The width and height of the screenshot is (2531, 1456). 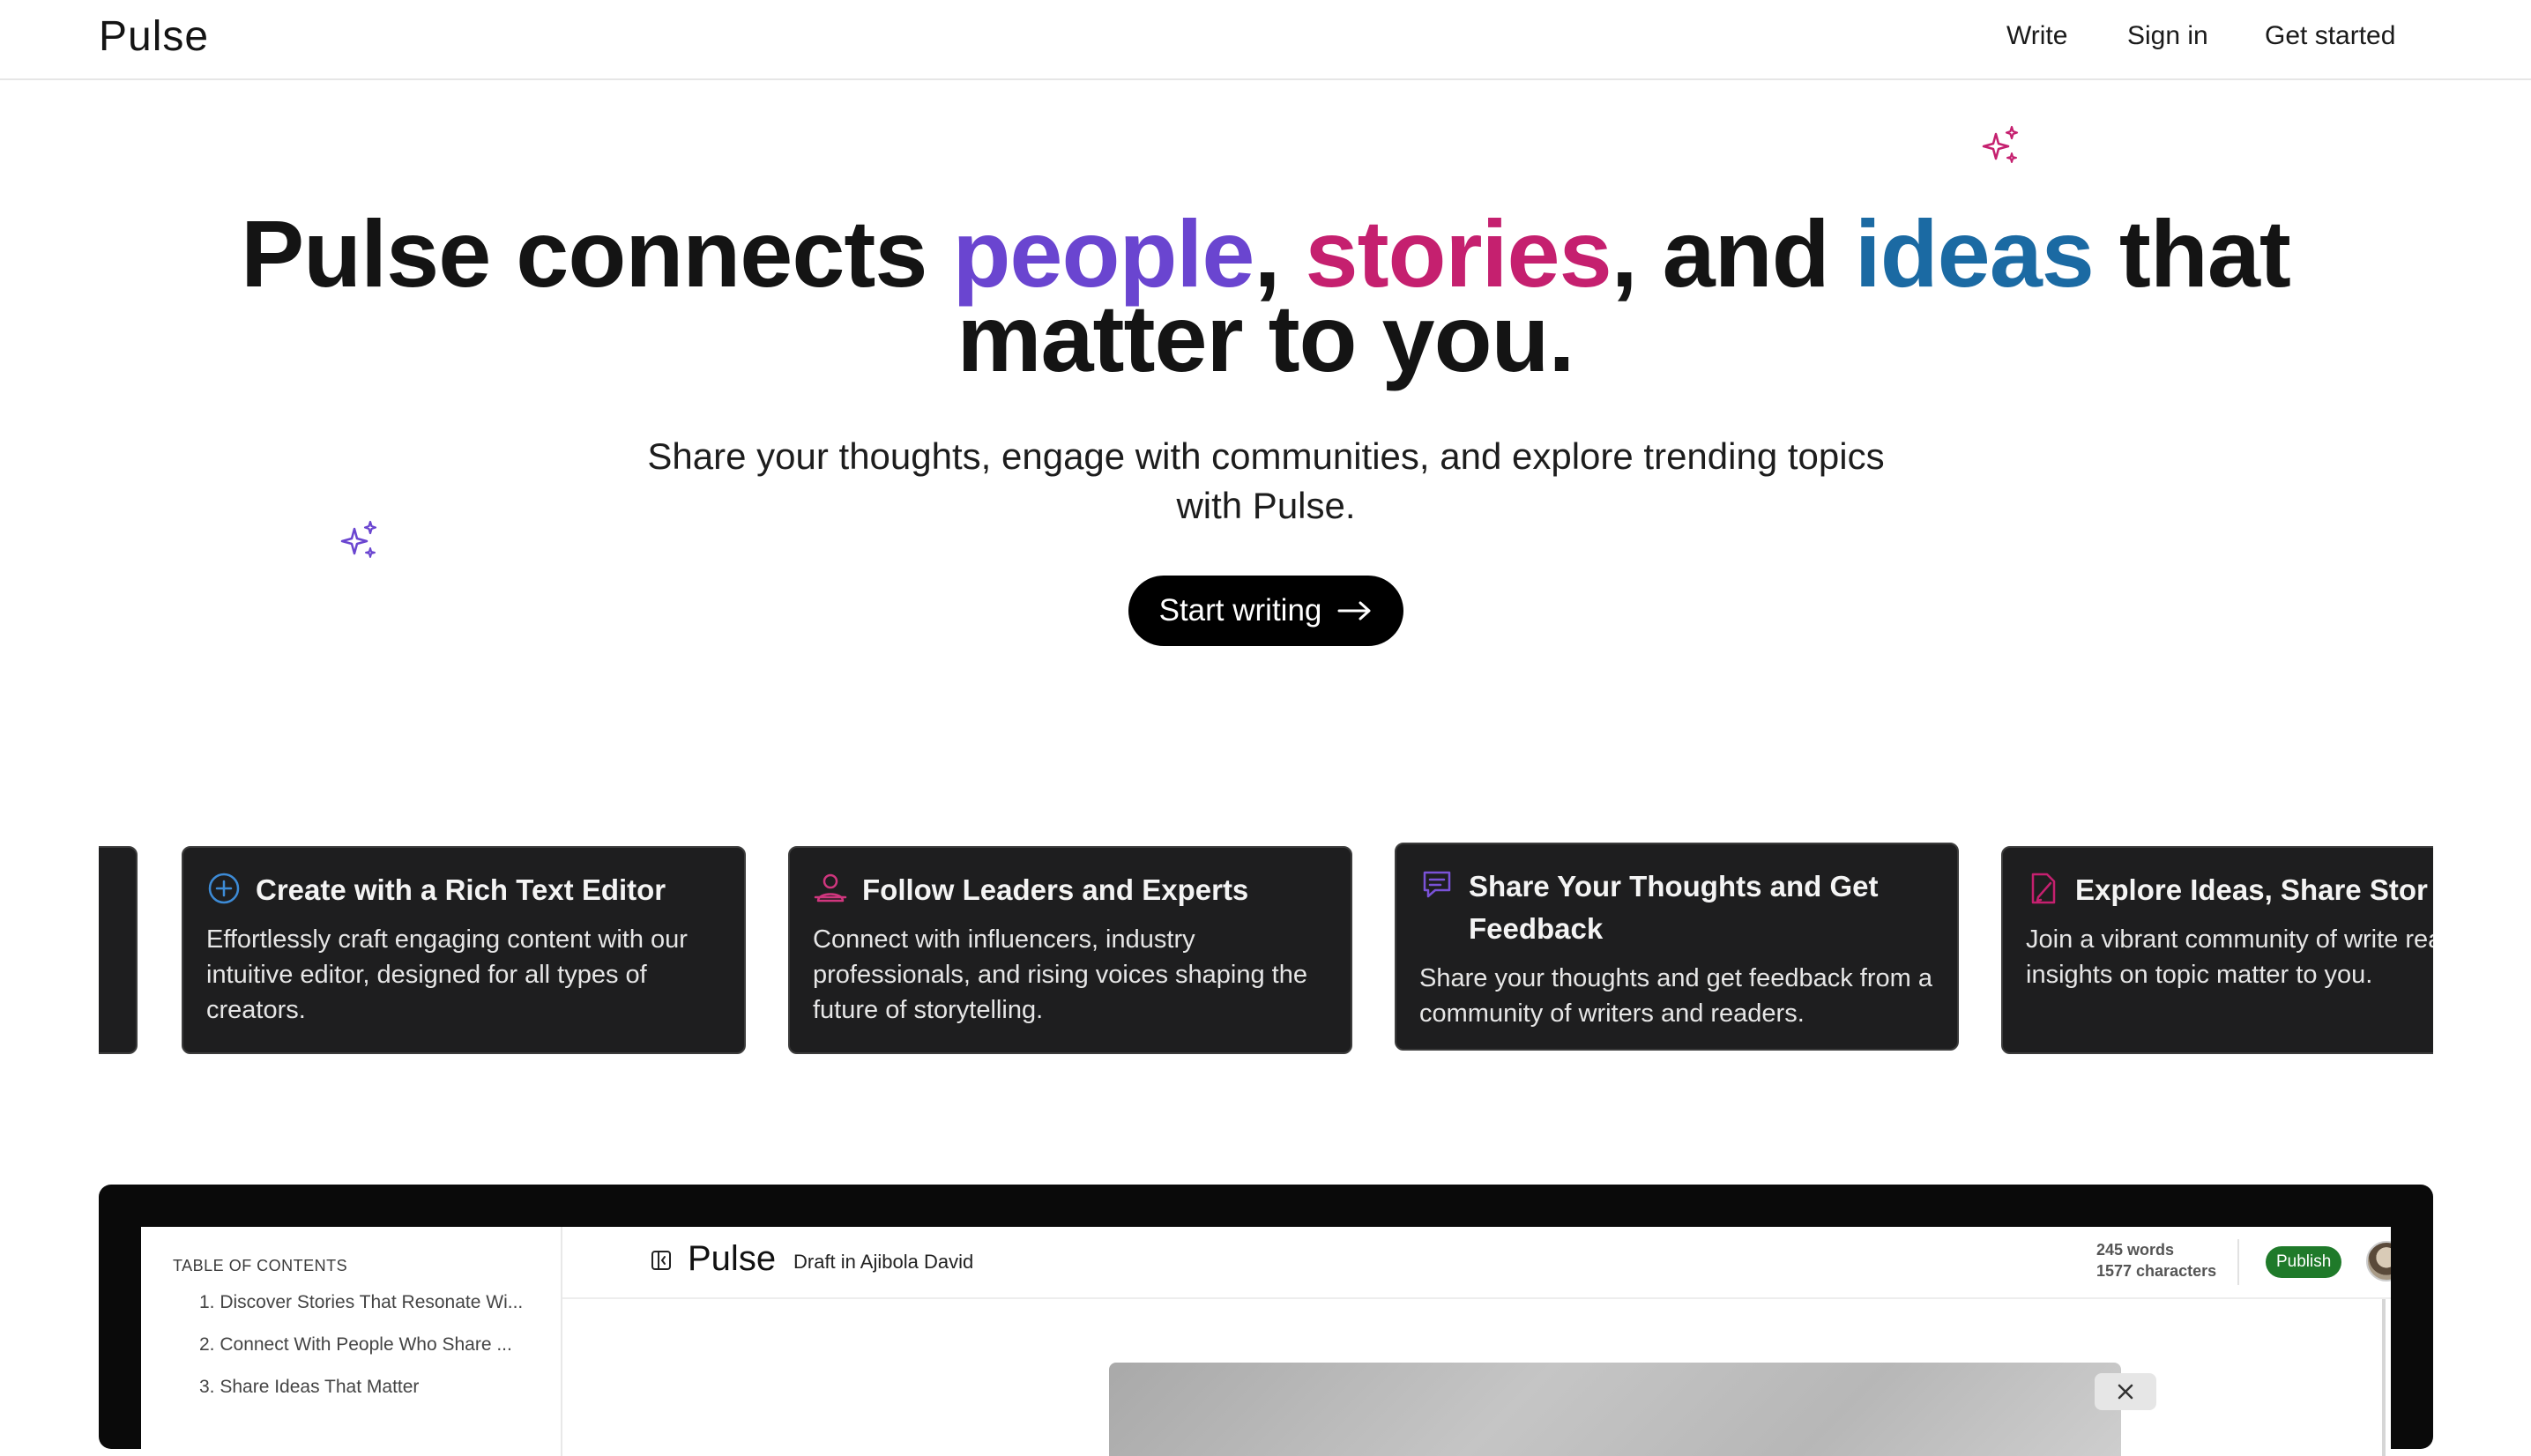 I want to click on arrow-right-icon, so click(x=1354, y=610).